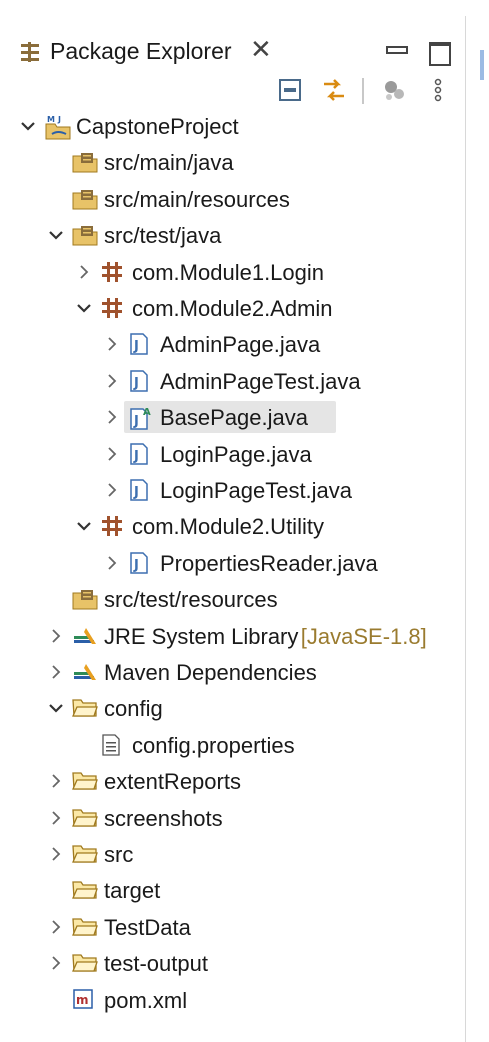  I want to click on tree-item: screenshots, so click(232, 818).